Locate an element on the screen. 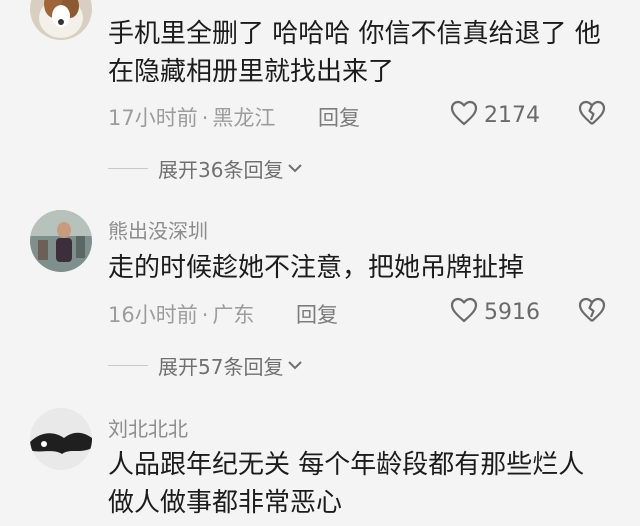 Image resolution: width=640 pixels, height=526 pixels. expand-replies-label: 展开57条回复 is located at coordinates (221, 367).